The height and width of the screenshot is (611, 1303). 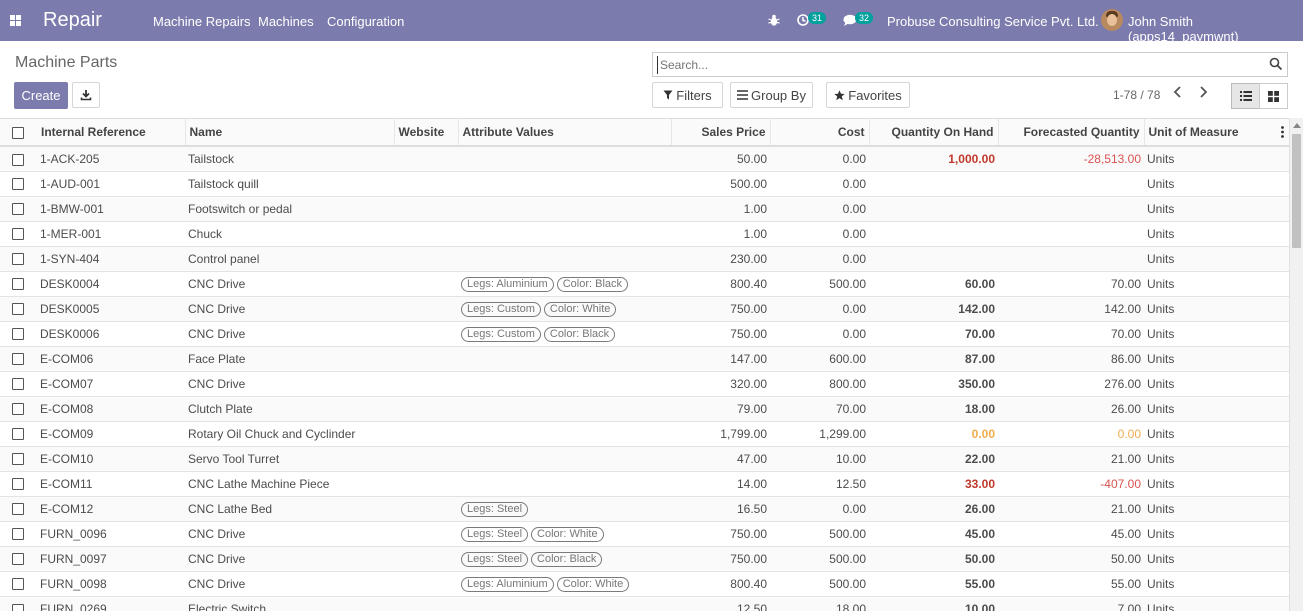 I want to click on select-all-cell, so click(x=18, y=133).